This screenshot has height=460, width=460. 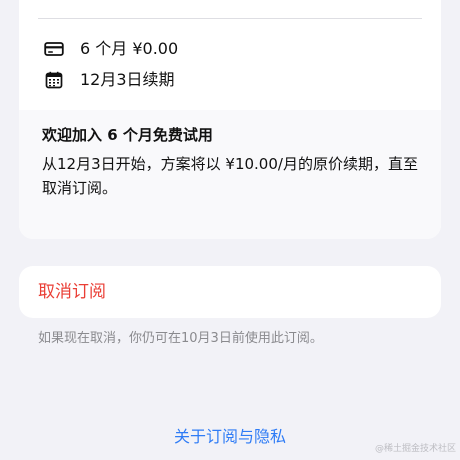 What do you see at coordinates (230, 292) in the screenshot?
I see `cancel-subscription-card: 取消订阅` at bounding box center [230, 292].